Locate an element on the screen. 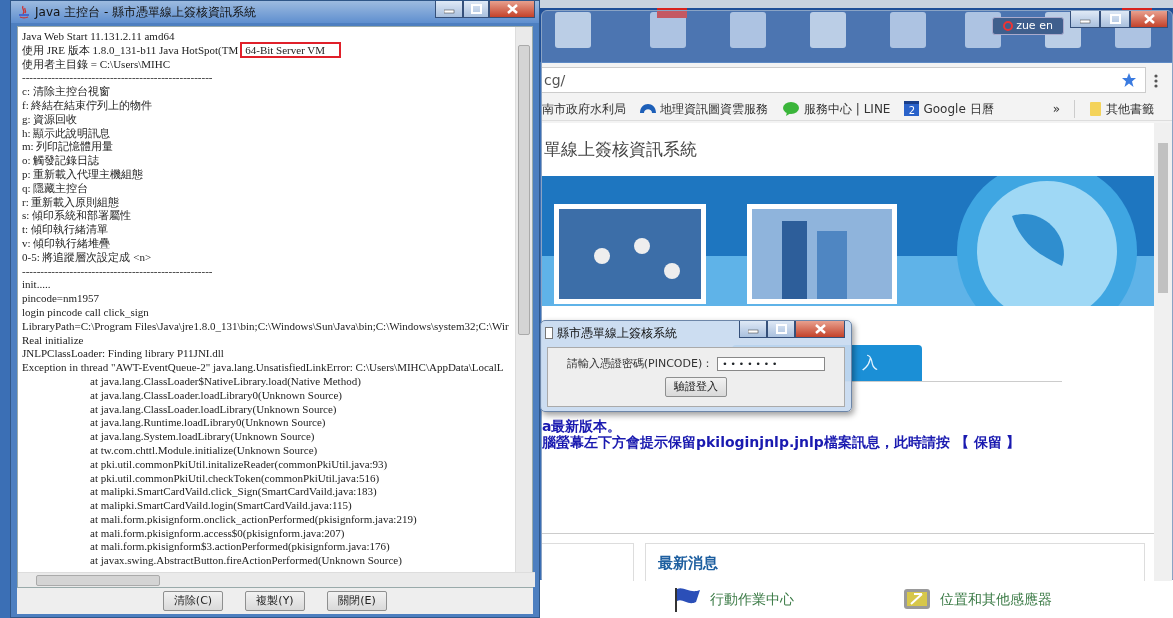 The height and width of the screenshot is (618, 1173). console-text: 使用 JRE 版本 1.8.0_131-b11 Java HotSpot(TM is located at coordinates (130, 49).